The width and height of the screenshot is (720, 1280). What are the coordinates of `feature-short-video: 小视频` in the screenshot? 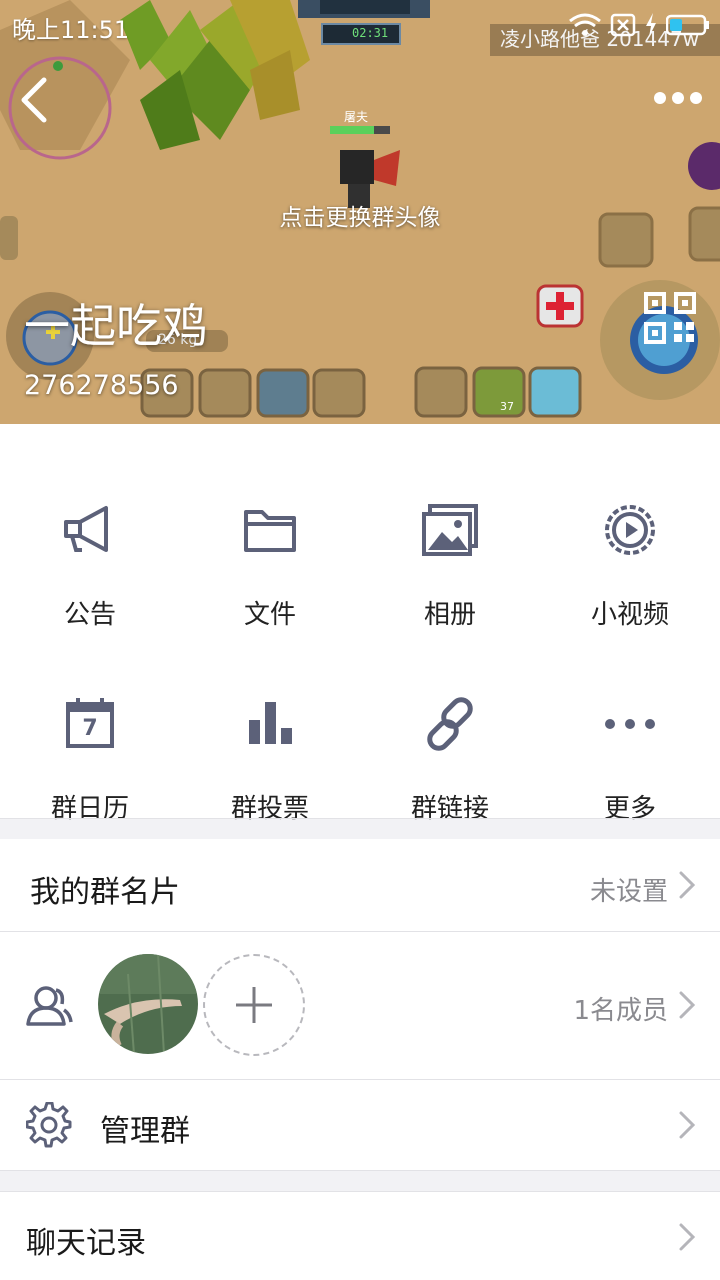 It's located at (630, 546).